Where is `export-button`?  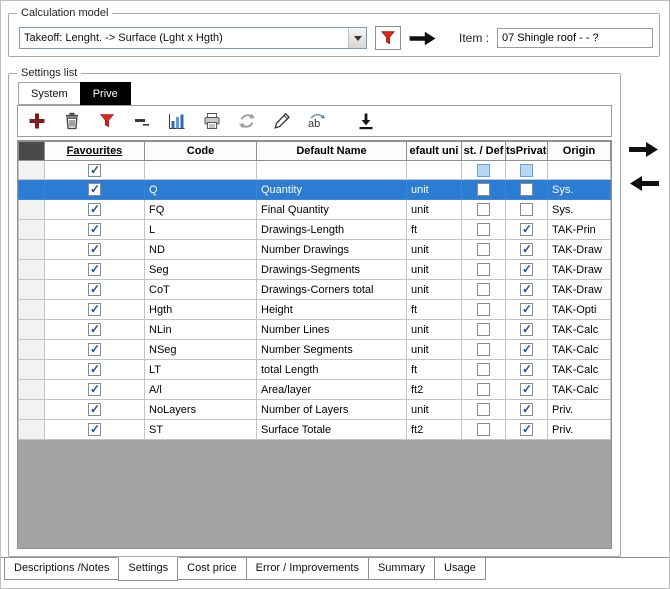
export-button is located at coordinates (366, 121).